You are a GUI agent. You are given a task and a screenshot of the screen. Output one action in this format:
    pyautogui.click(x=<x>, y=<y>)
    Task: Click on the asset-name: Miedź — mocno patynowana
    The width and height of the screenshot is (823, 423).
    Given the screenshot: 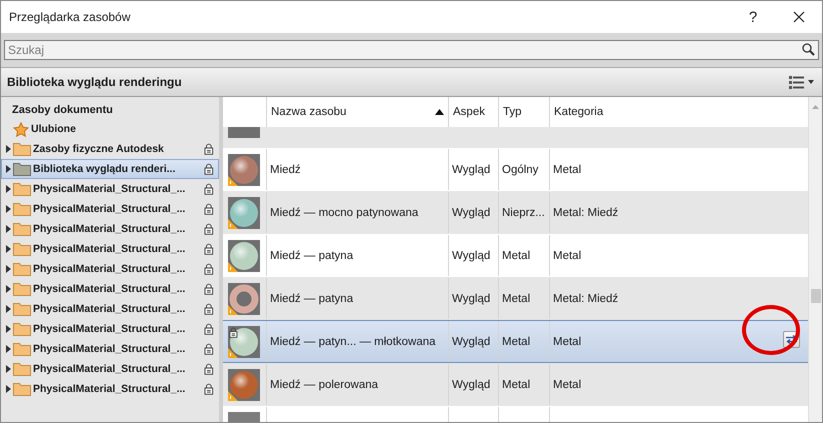 What is the action you would take?
    pyautogui.click(x=344, y=212)
    